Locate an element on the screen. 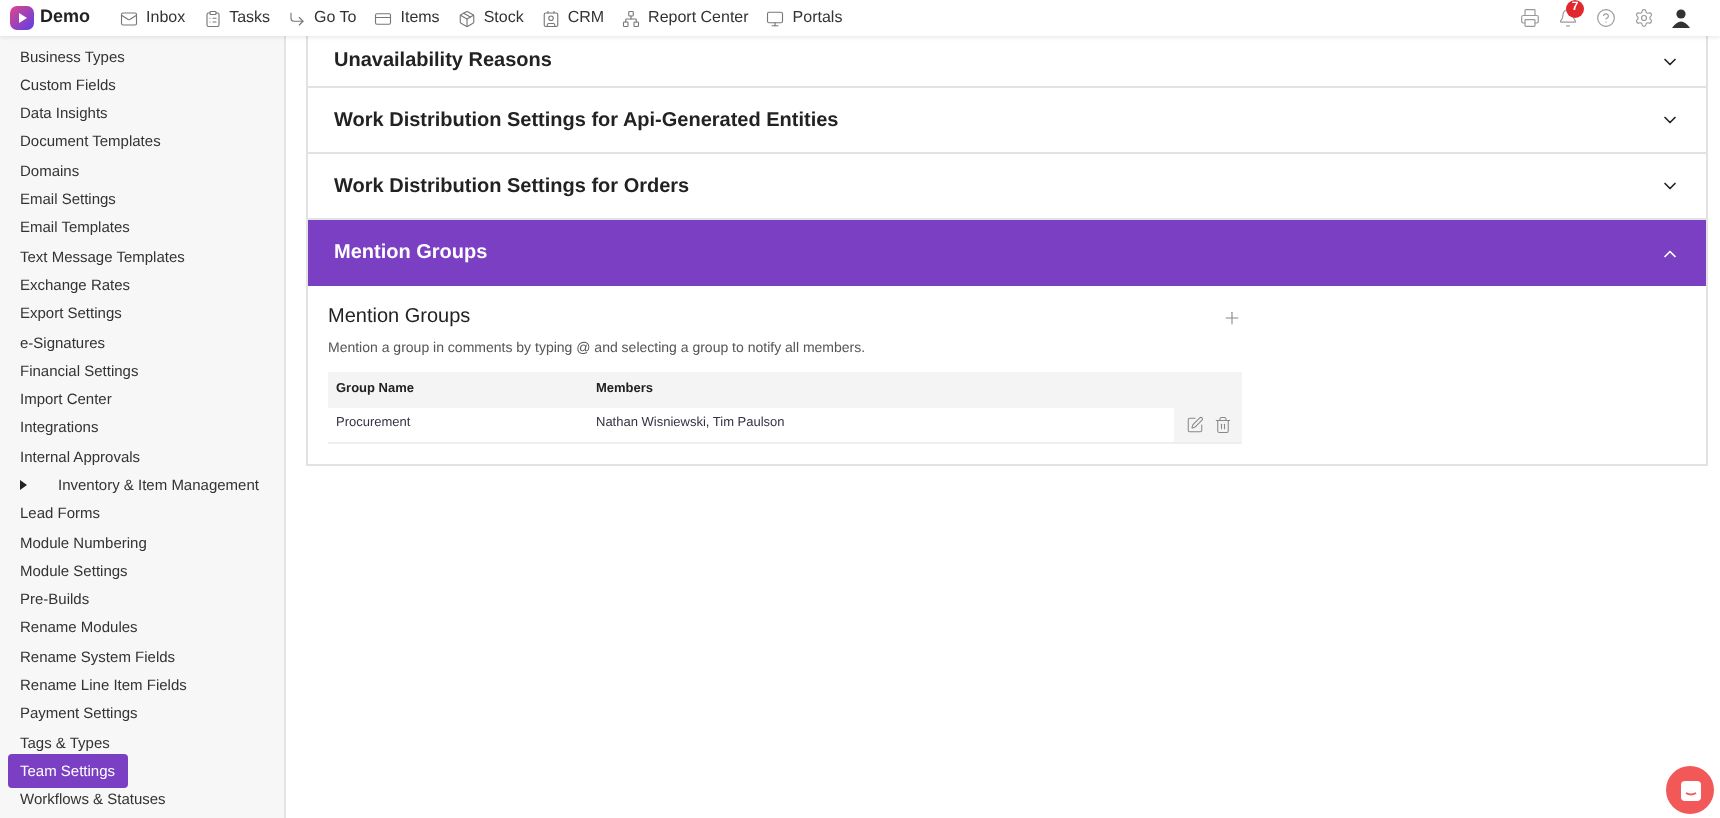  section-title: Mention Groups is located at coordinates (399, 318).